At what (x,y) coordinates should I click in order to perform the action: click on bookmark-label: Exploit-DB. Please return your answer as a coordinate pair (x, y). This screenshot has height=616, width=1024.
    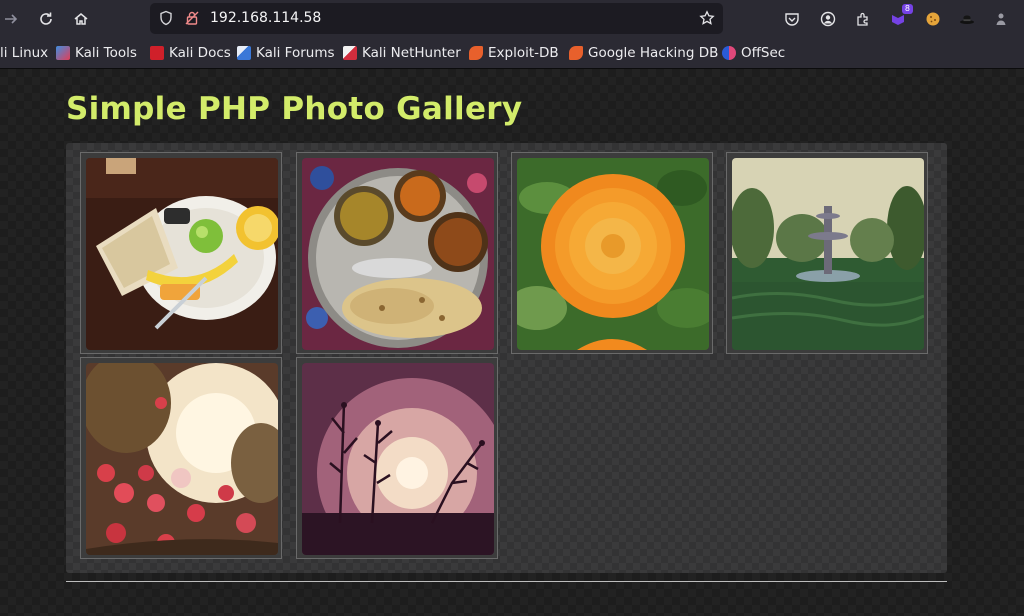
    Looking at the image, I should click on (523, 53).